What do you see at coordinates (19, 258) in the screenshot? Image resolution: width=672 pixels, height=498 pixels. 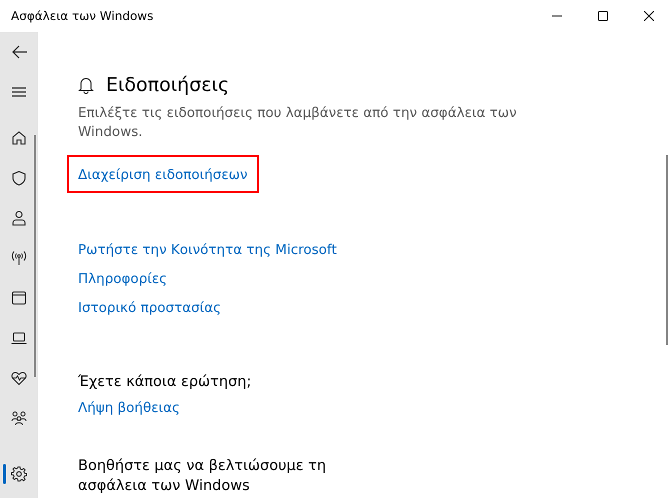 I see `antenna-icon` at bounding box center [19, 258].